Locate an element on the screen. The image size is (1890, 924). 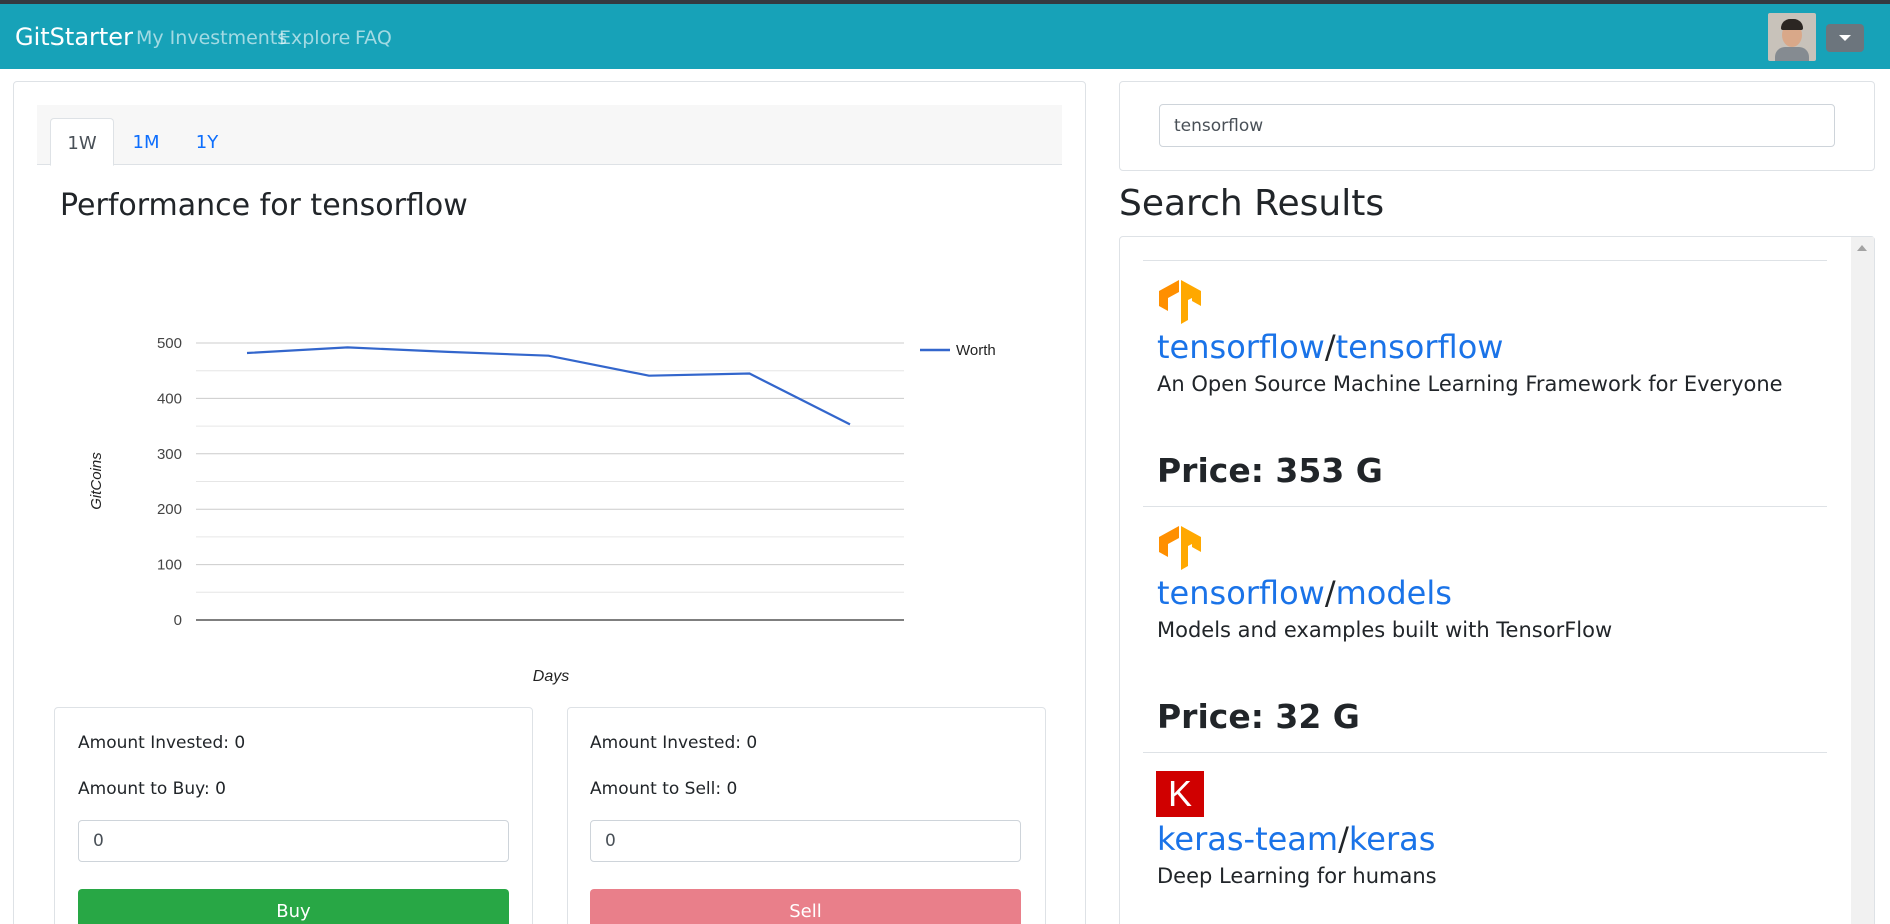
tab-1w: 1W is located at coordinates (82, 142).